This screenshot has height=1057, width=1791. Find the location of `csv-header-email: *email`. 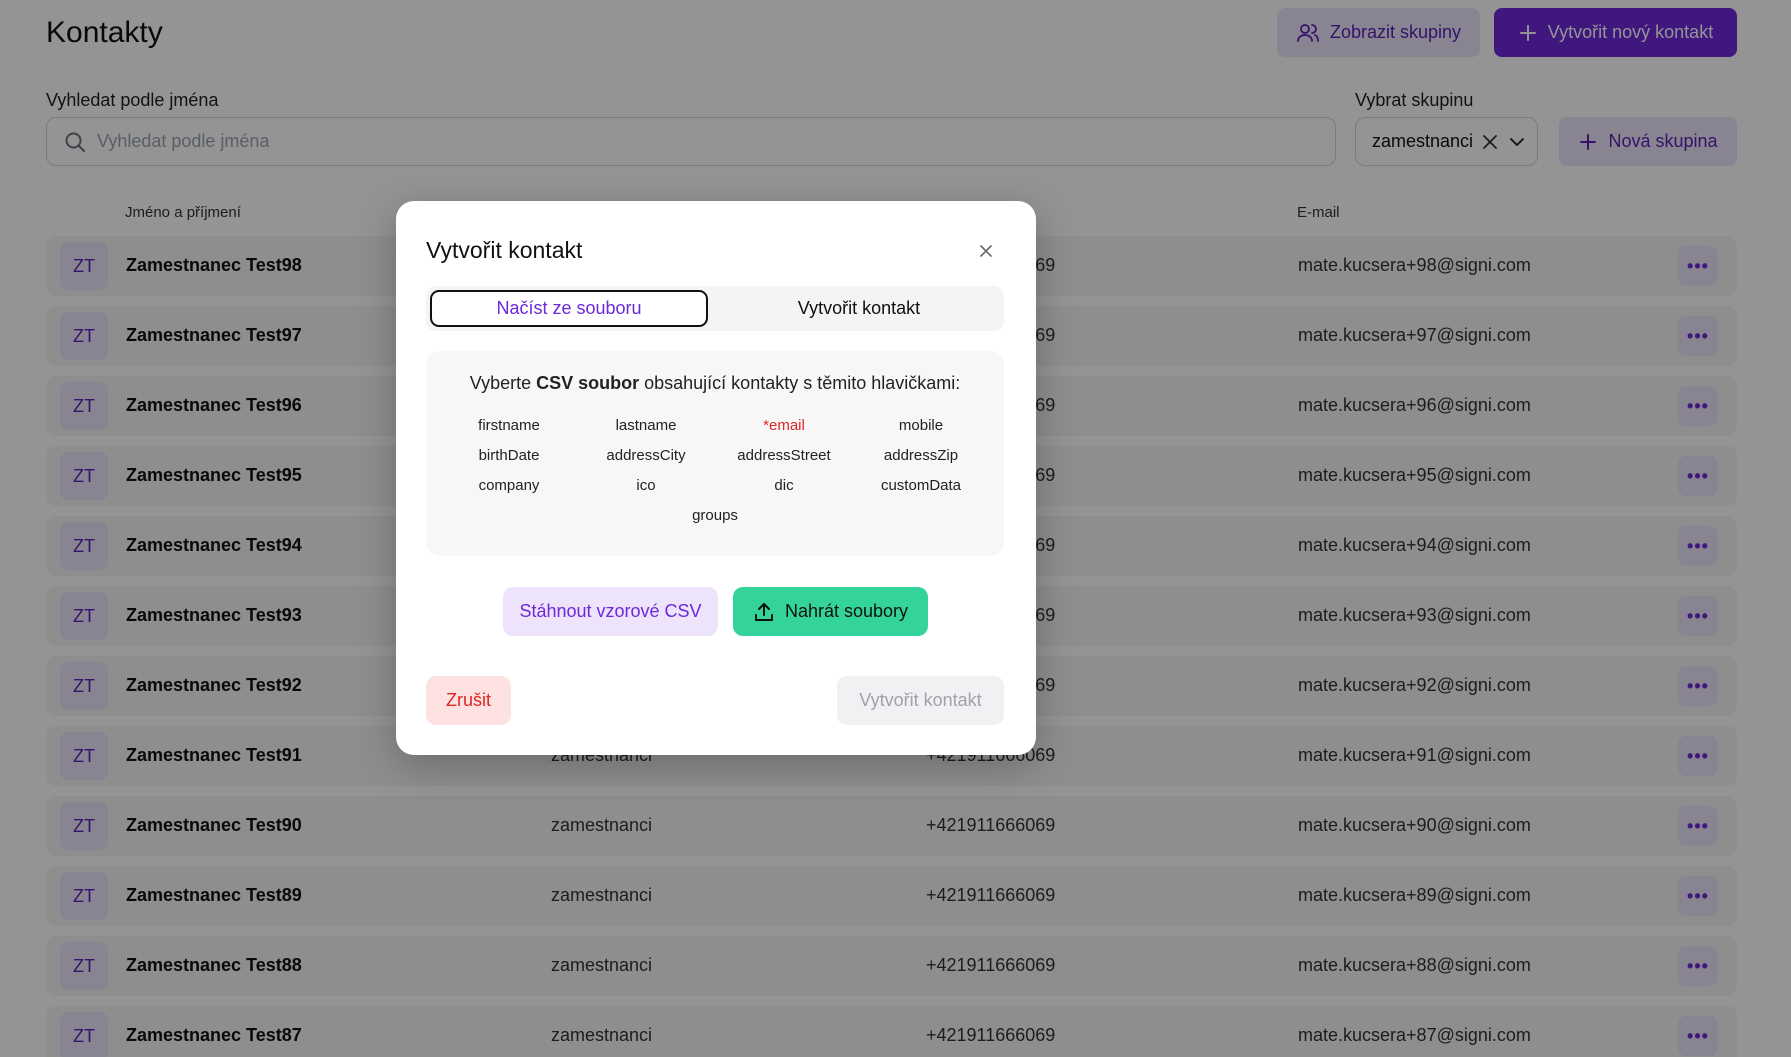

csv-header-email: *email is located at coordinates (784, 425).